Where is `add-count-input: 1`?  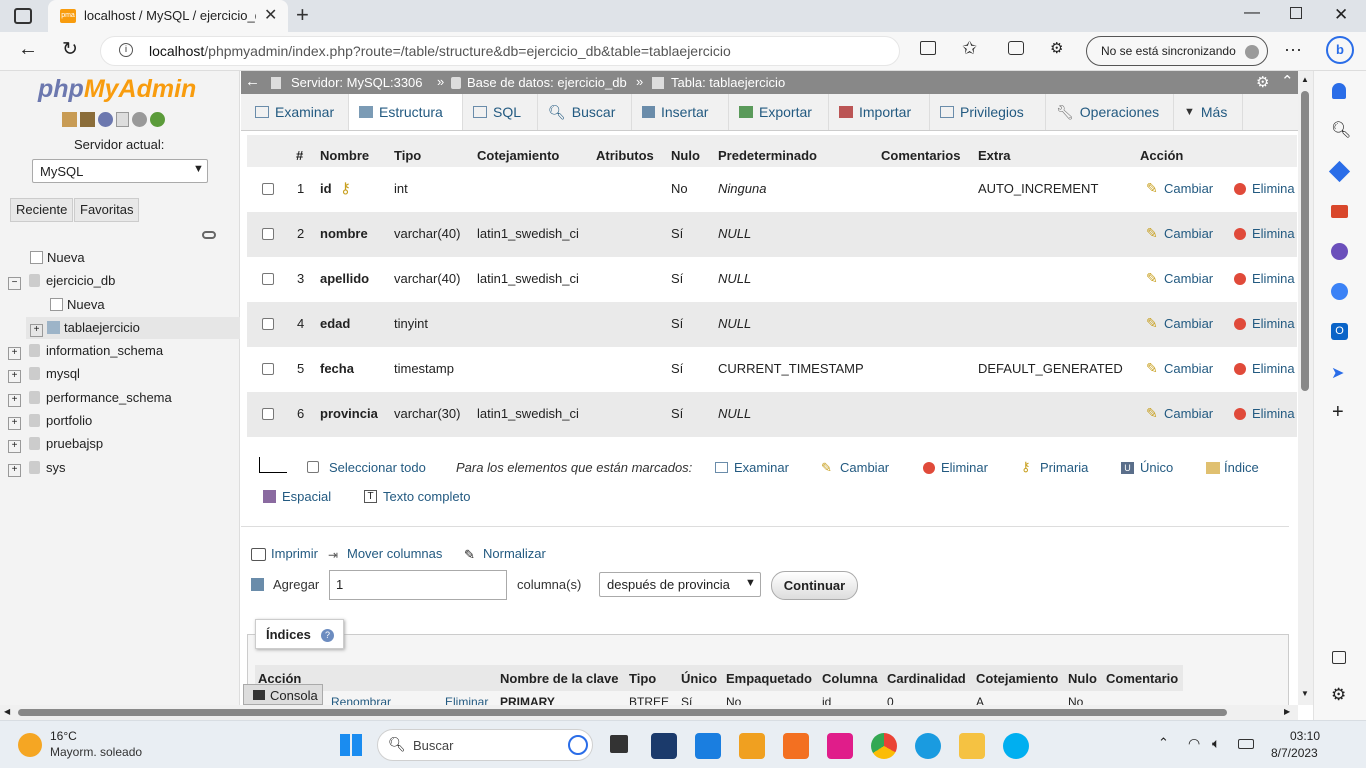
add-count-input: 1 is located at coordinates (418, 585).